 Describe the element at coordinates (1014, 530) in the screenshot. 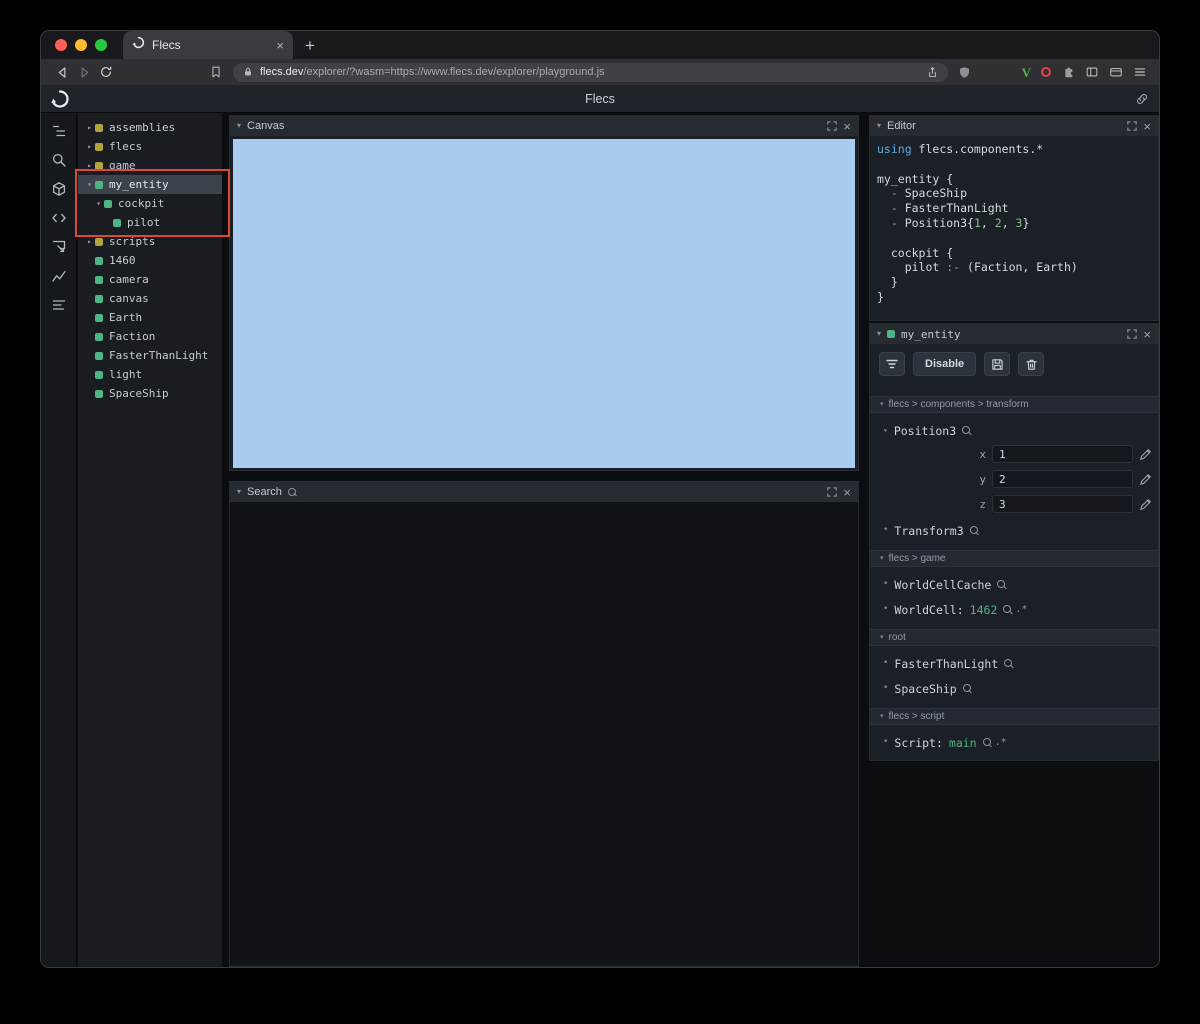

I see `component-row: • Transform3` at that location.